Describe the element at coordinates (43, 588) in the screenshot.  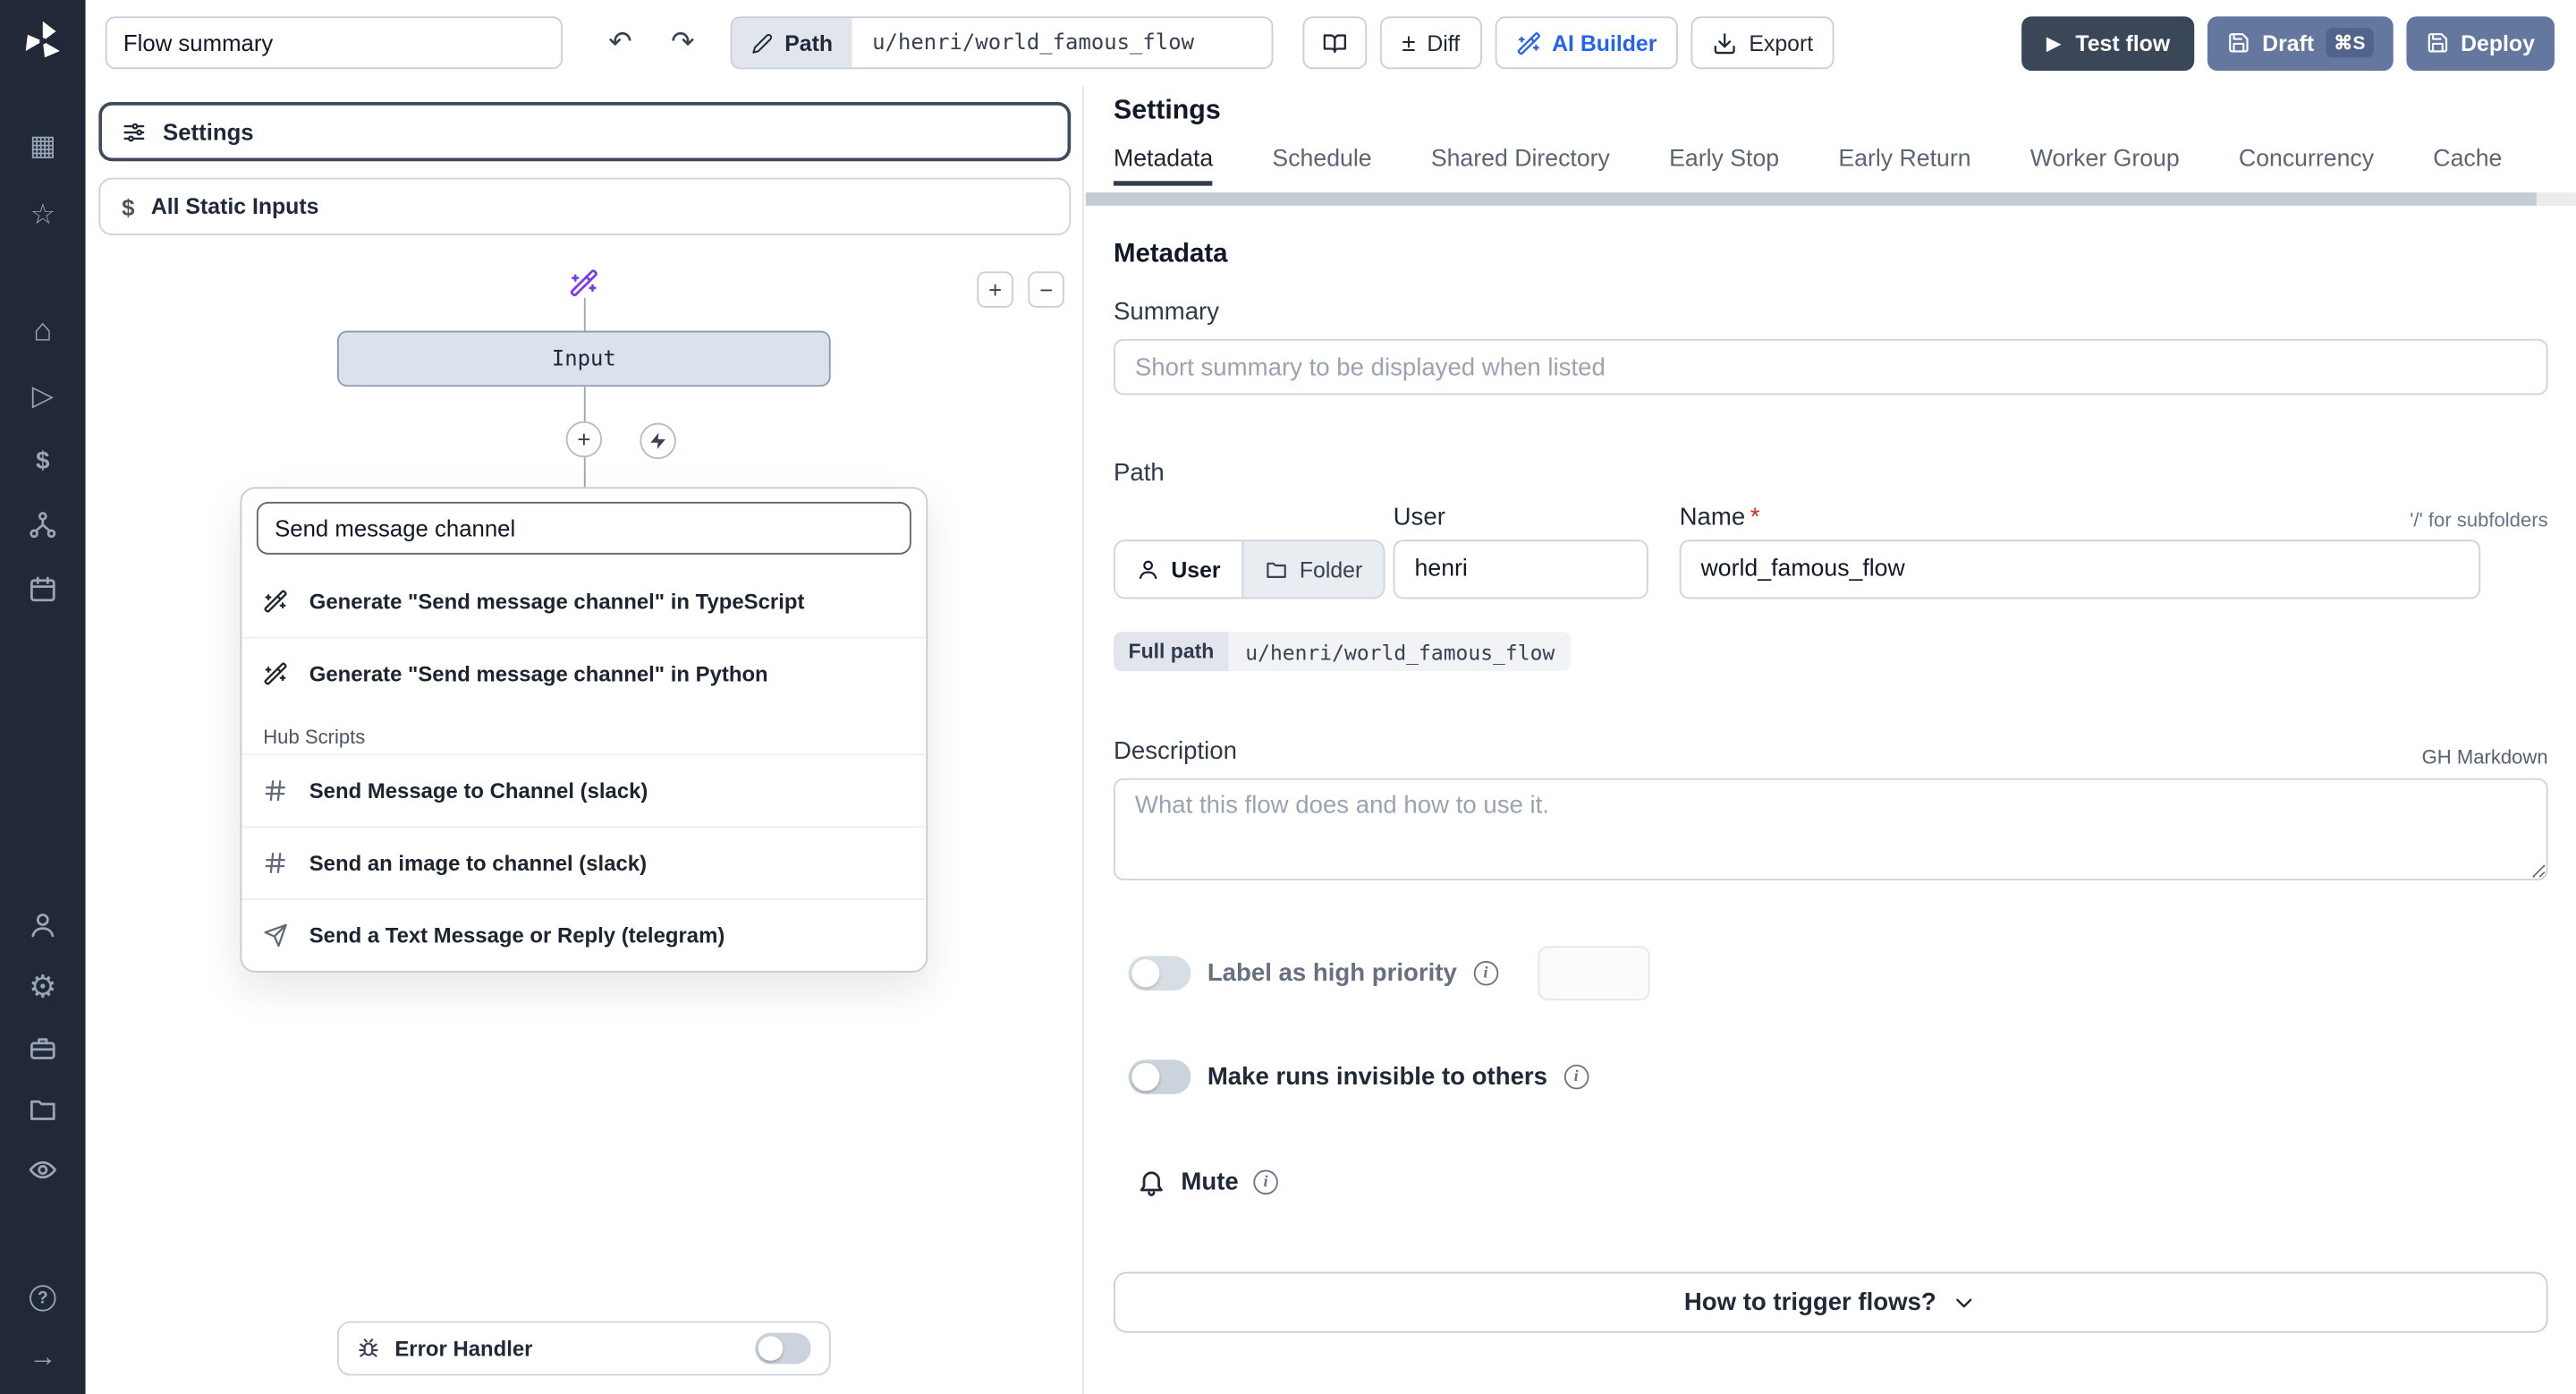
I see `sidebar-item-schedules` at that location.